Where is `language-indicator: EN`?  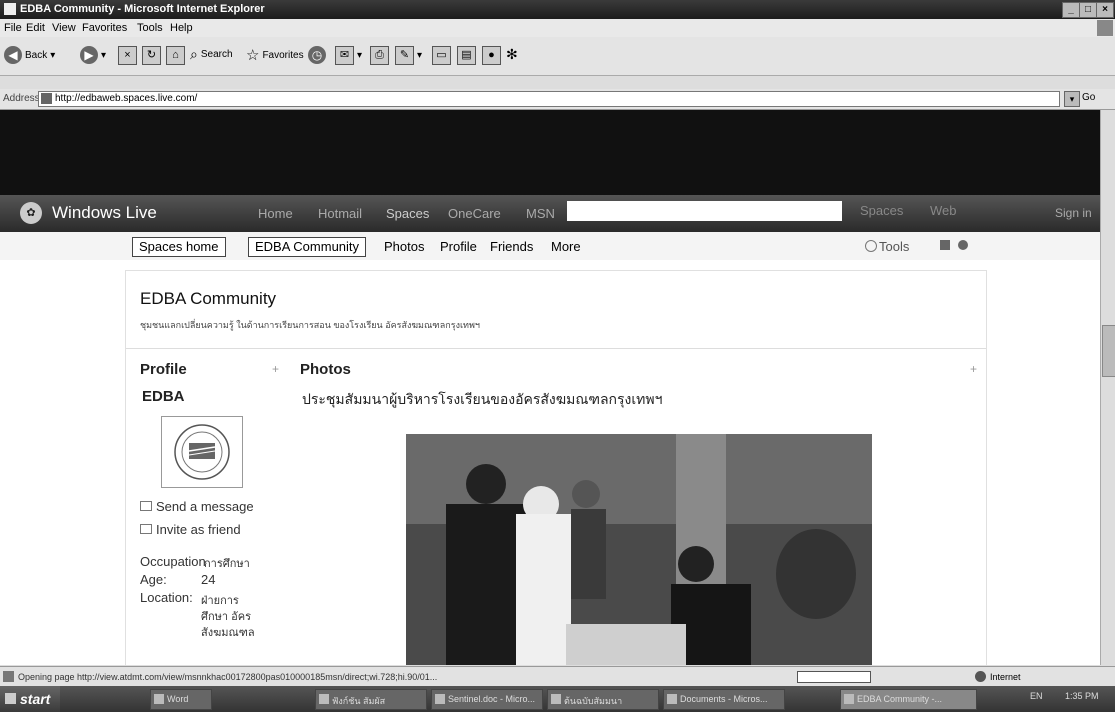
language-indicator: EN is located at coordinates (1036, 696).